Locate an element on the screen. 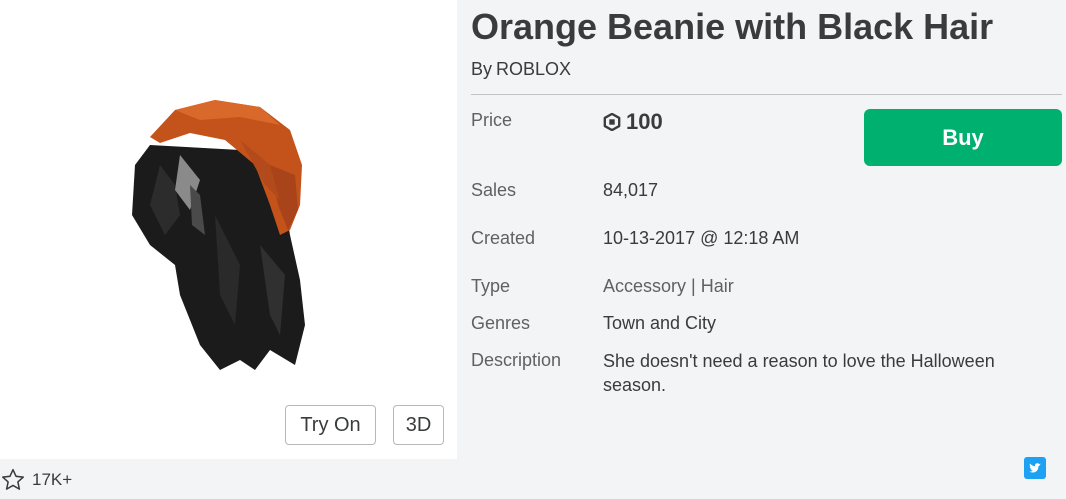 The height and width of the screenshot is (499, 1066). divider is located at coordinates (766, 94).